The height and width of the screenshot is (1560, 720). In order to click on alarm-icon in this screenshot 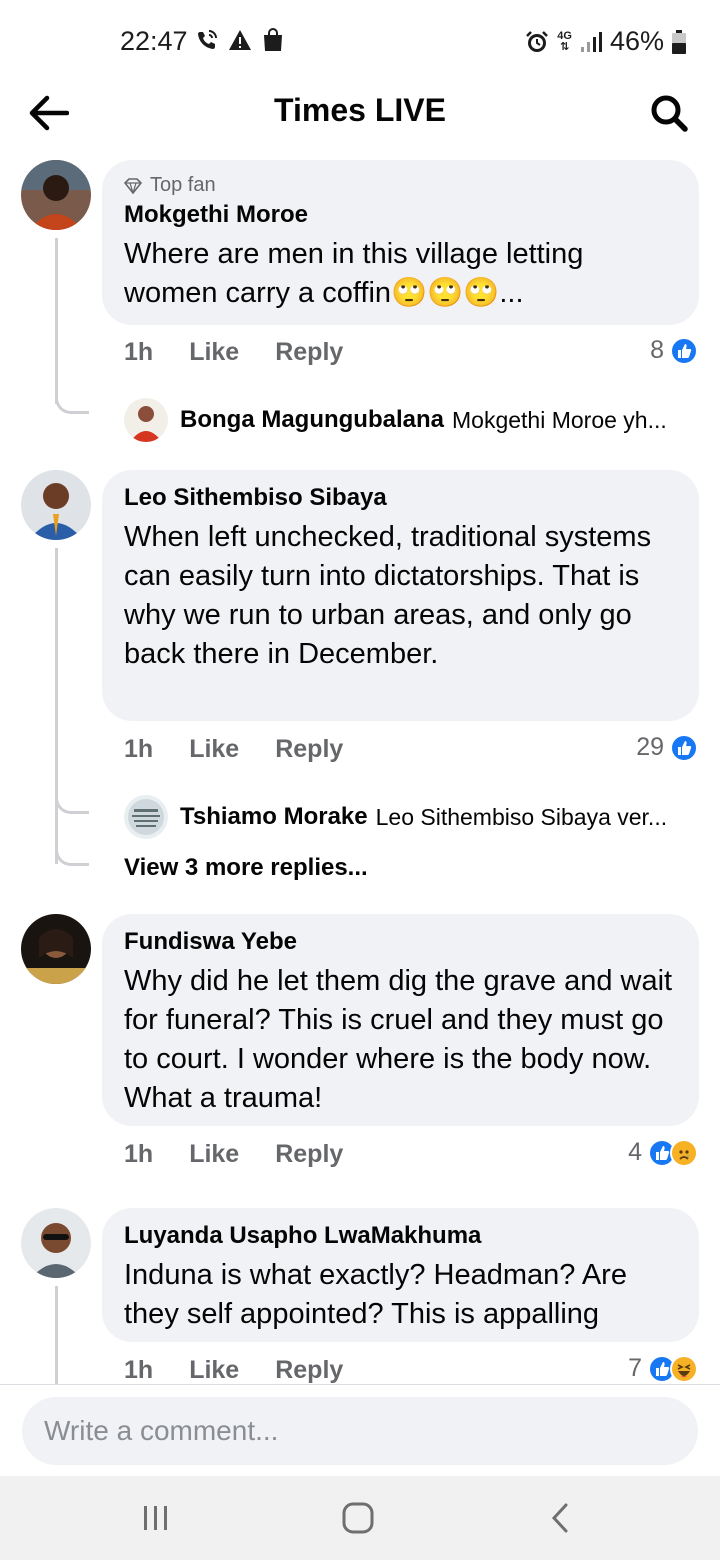, I will do `click(537, 41)`.